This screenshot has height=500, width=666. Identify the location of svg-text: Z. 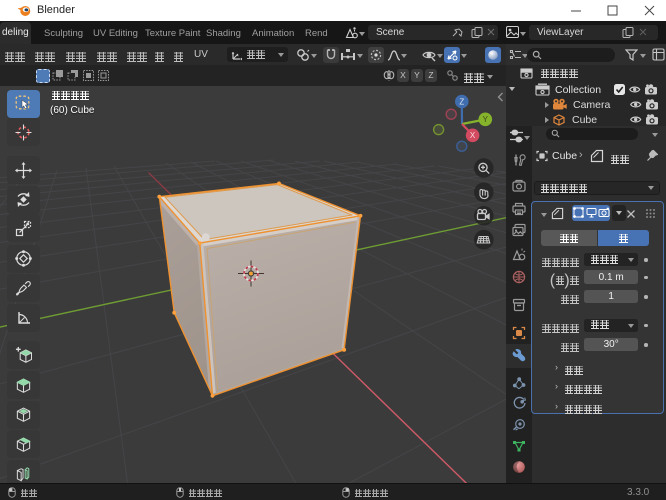
(461, 101).